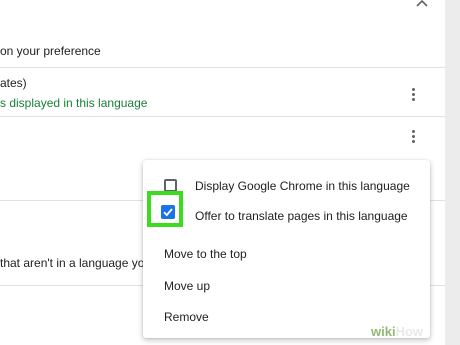  I want to click on offer-translate-setting-text: that aren't in a language you r, so click(79, 263).